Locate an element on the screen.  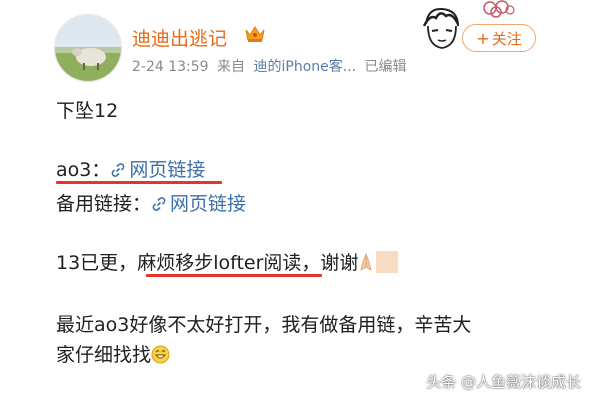
backup-link-line: 备用链接： 网页链接 is located at coordinates (151, 202).